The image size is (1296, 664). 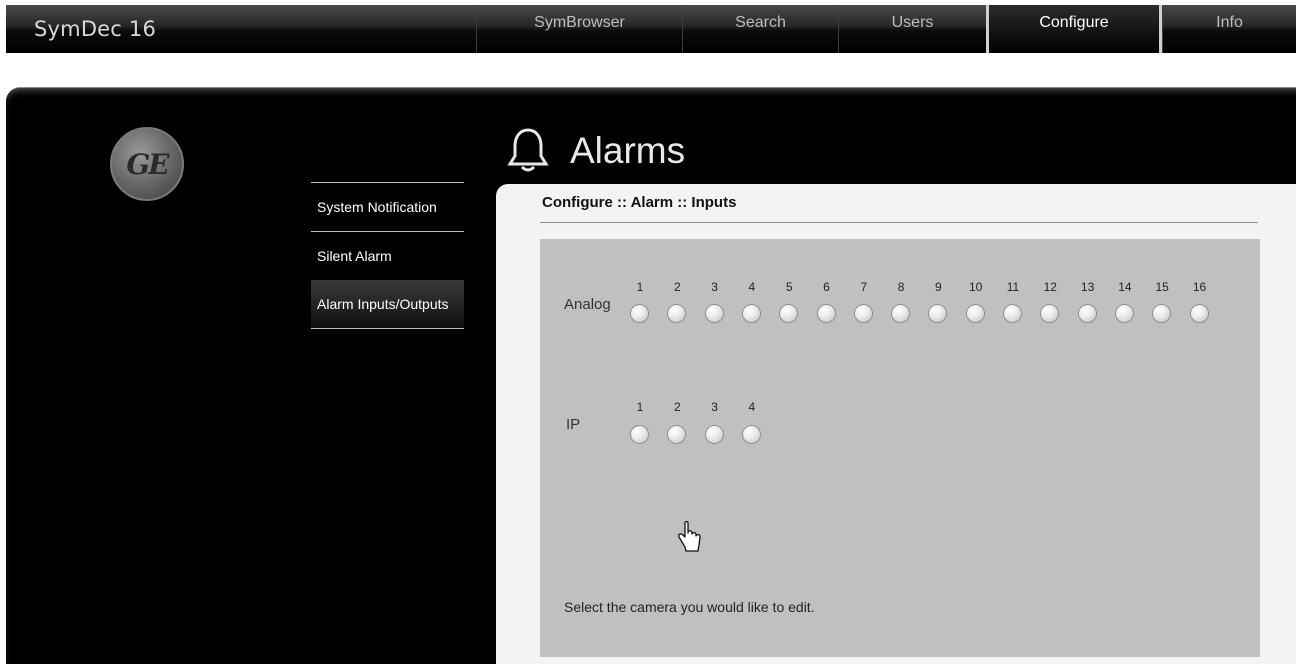 What do you see at coordinates (789, 287) in the screenshot?
I see `analog-channel-number: 5` at bounding box center [789, 287].